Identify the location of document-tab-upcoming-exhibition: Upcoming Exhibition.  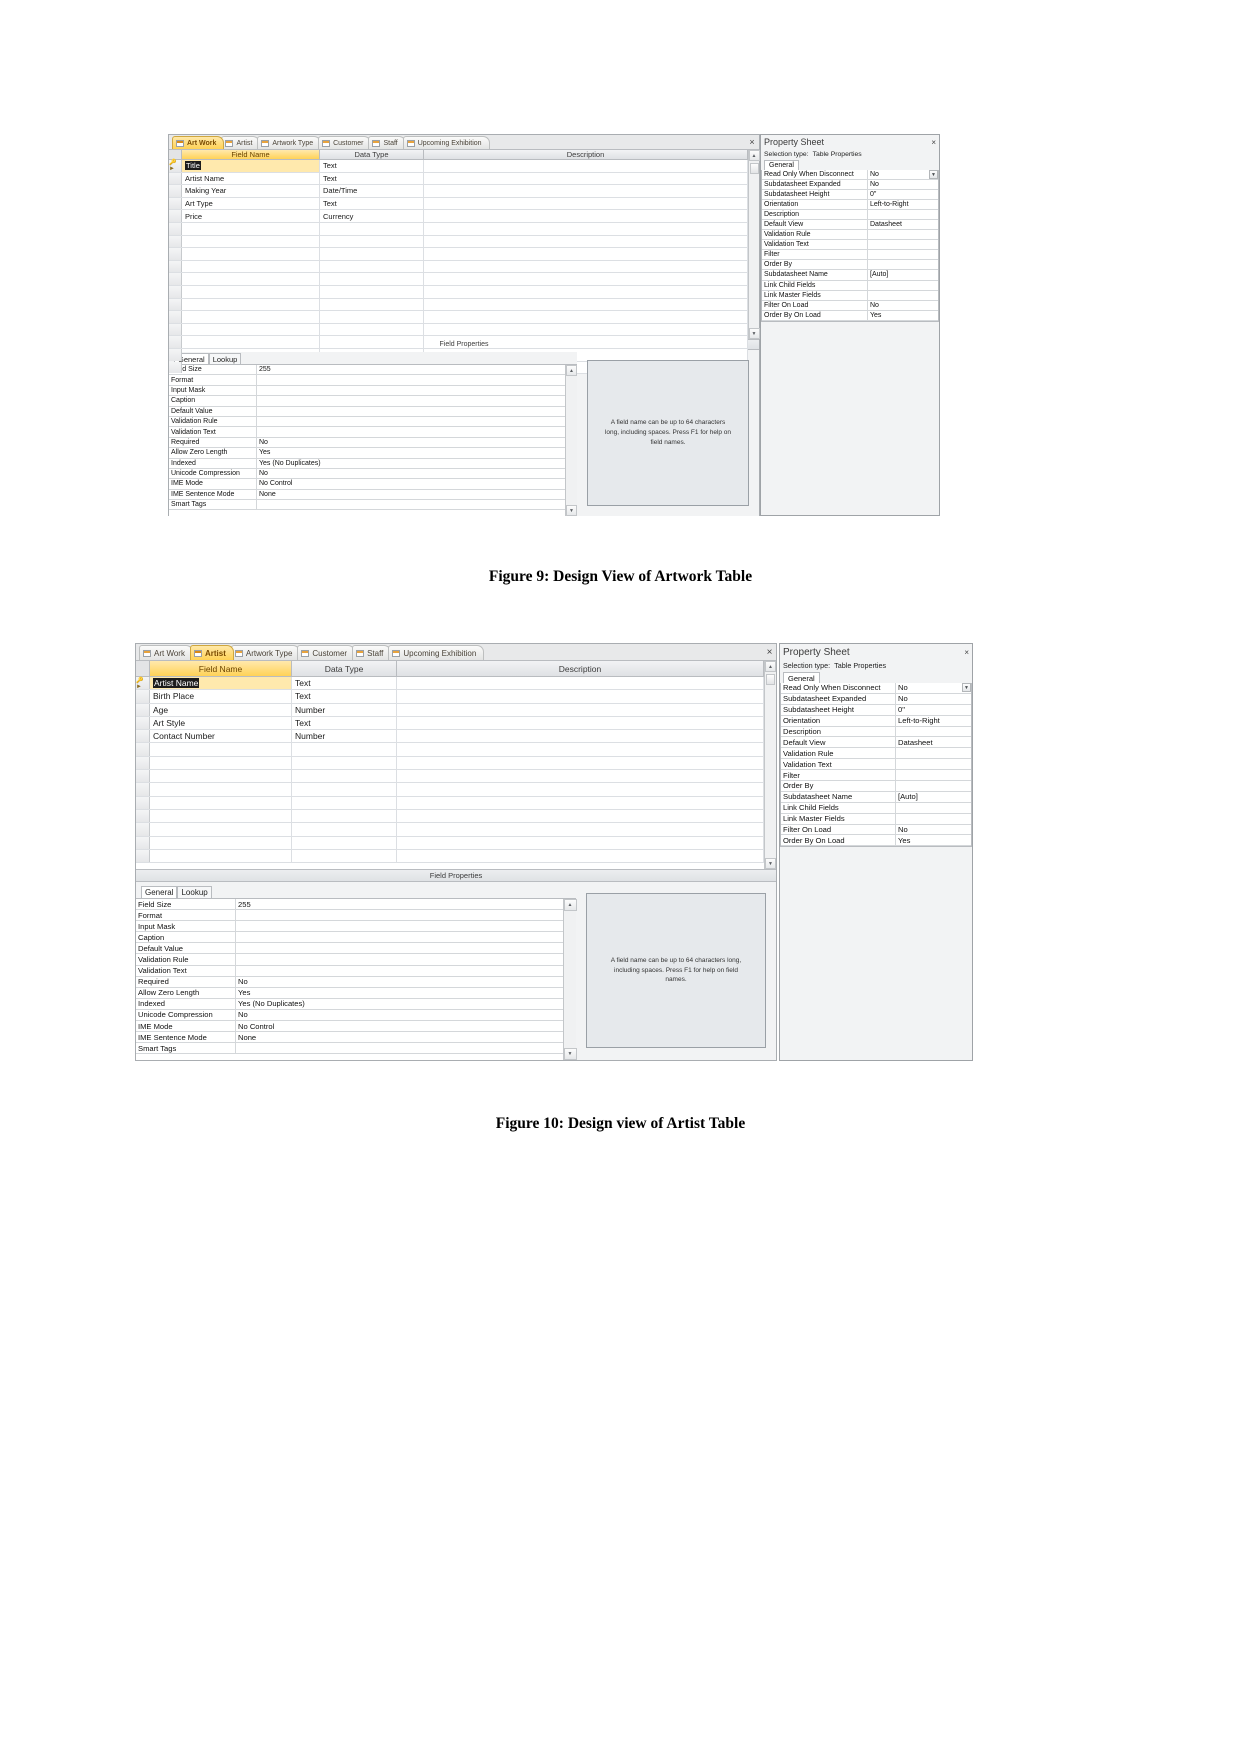
(436, 652).